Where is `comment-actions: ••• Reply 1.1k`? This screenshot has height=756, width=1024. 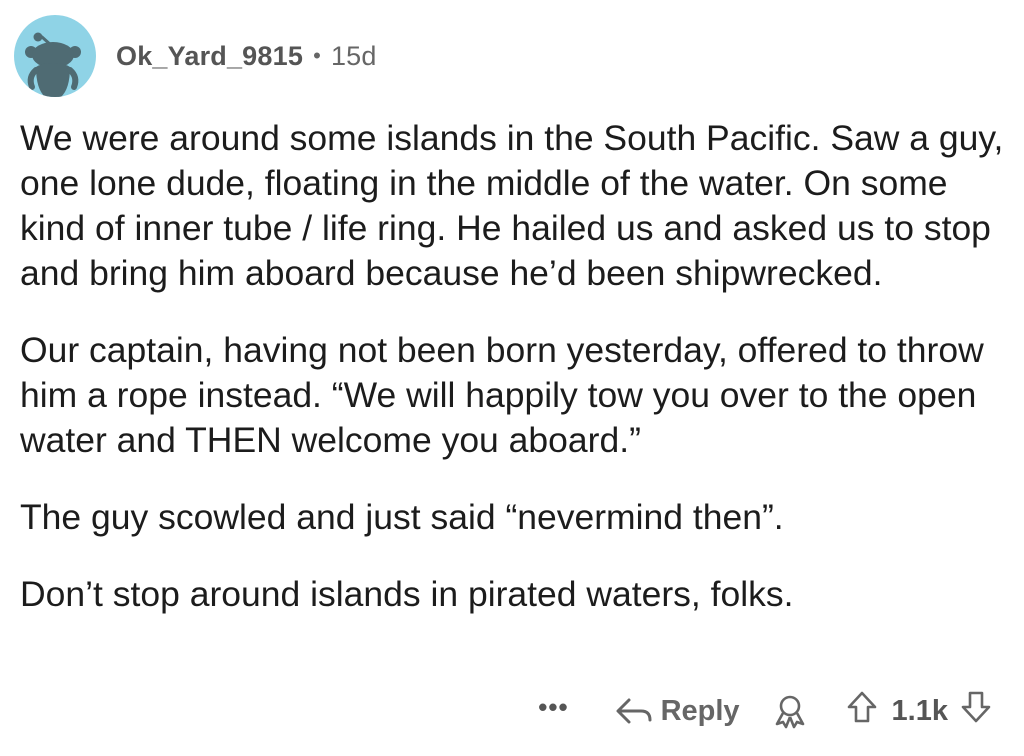
comment-actions: ••• Reply 1.1k is located at coordinates (766, 711).